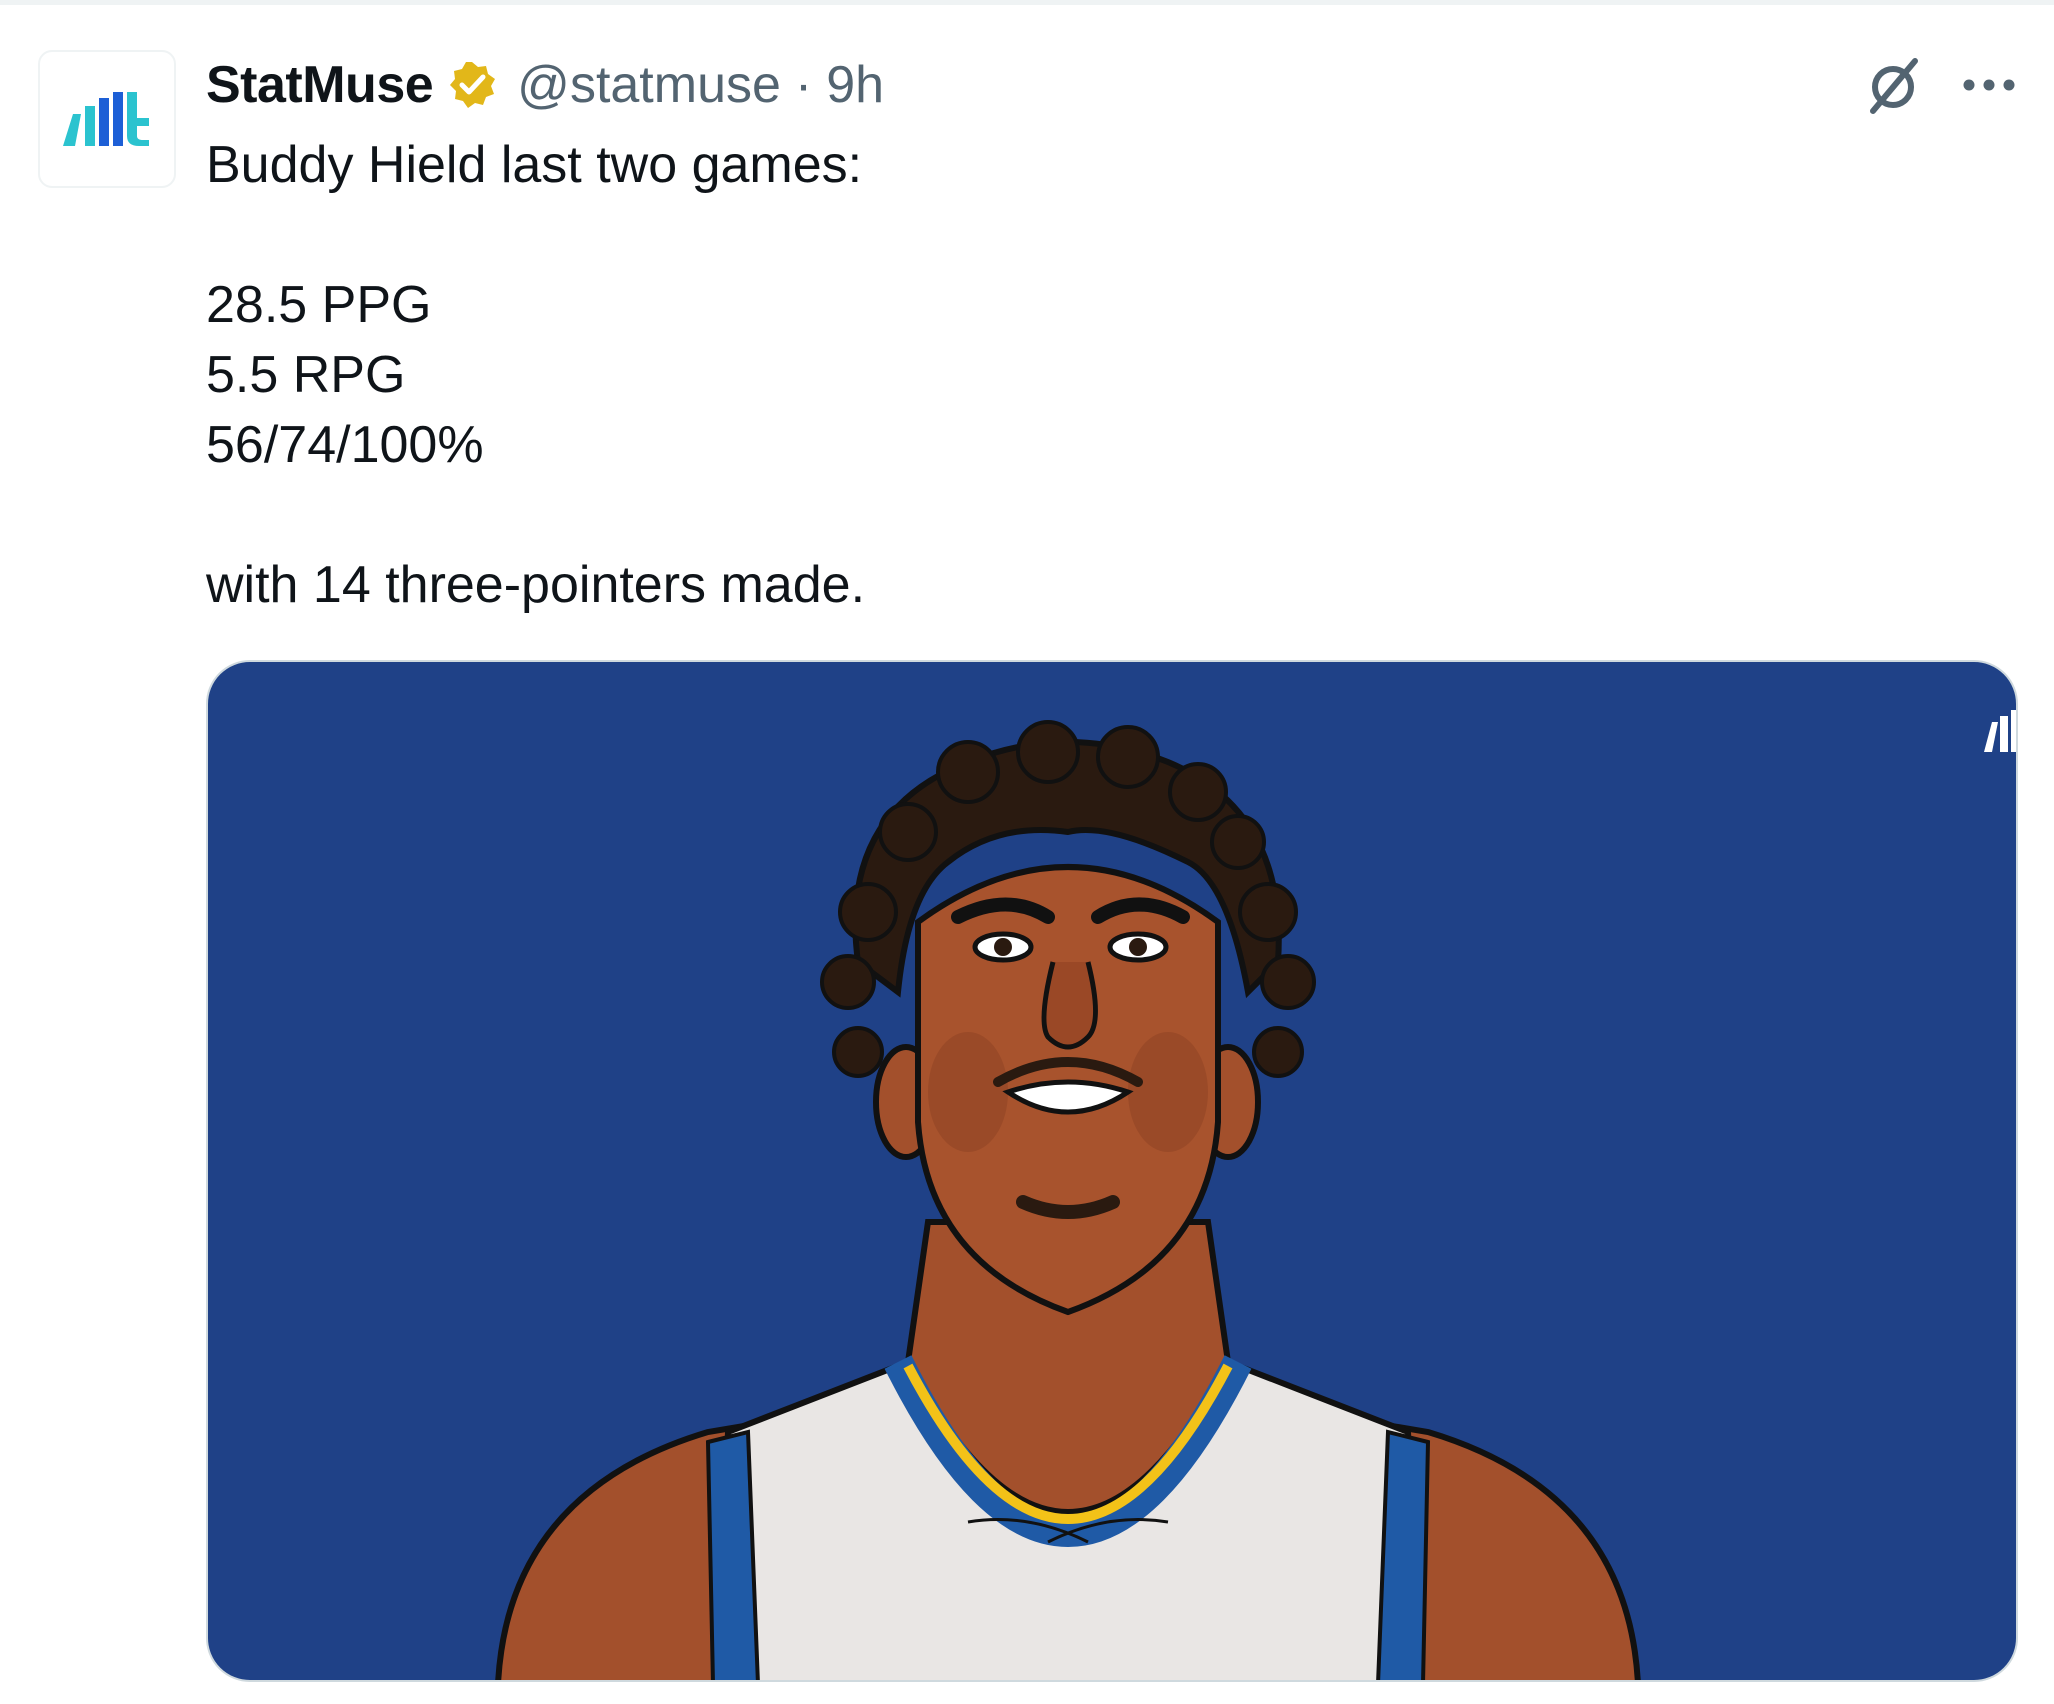 The width and height of the screenshot is (2054, 1704). I want to click on more-button, so click(1989, 85).